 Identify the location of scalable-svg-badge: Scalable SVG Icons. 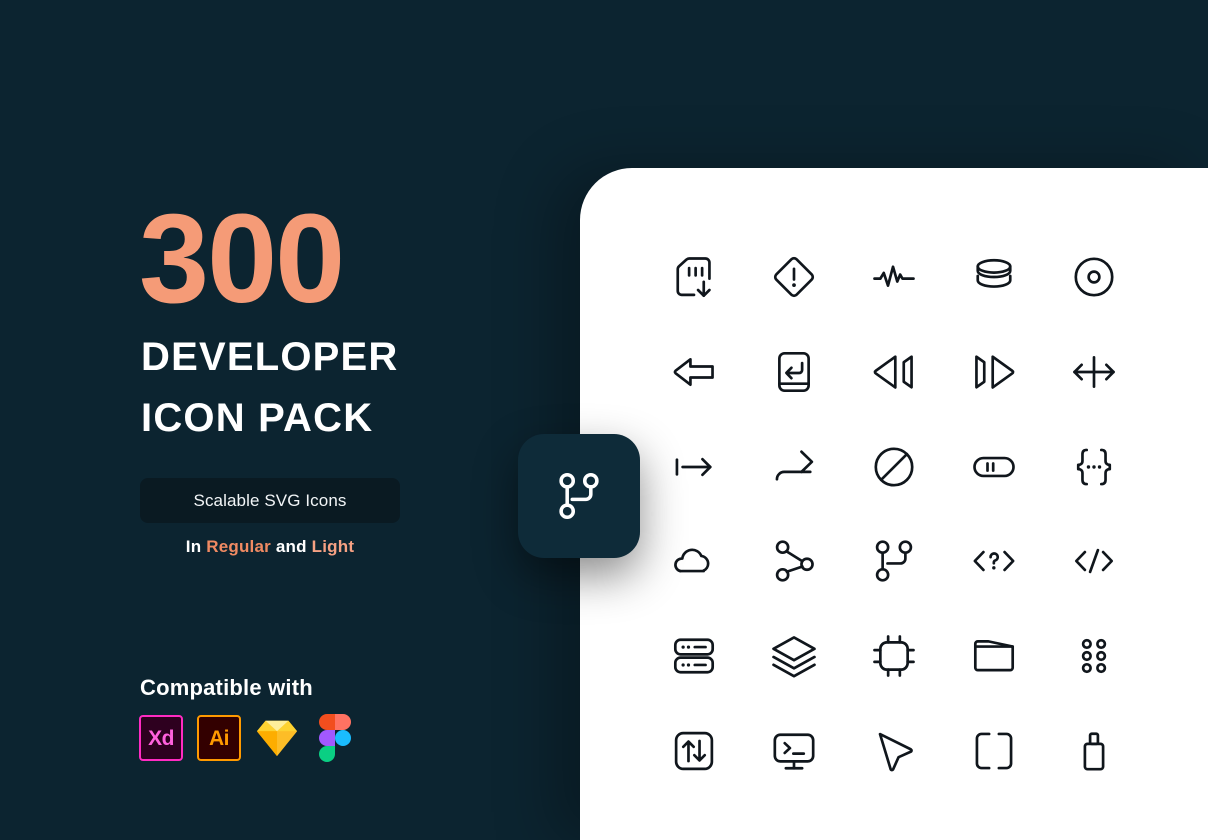
(270, 500).